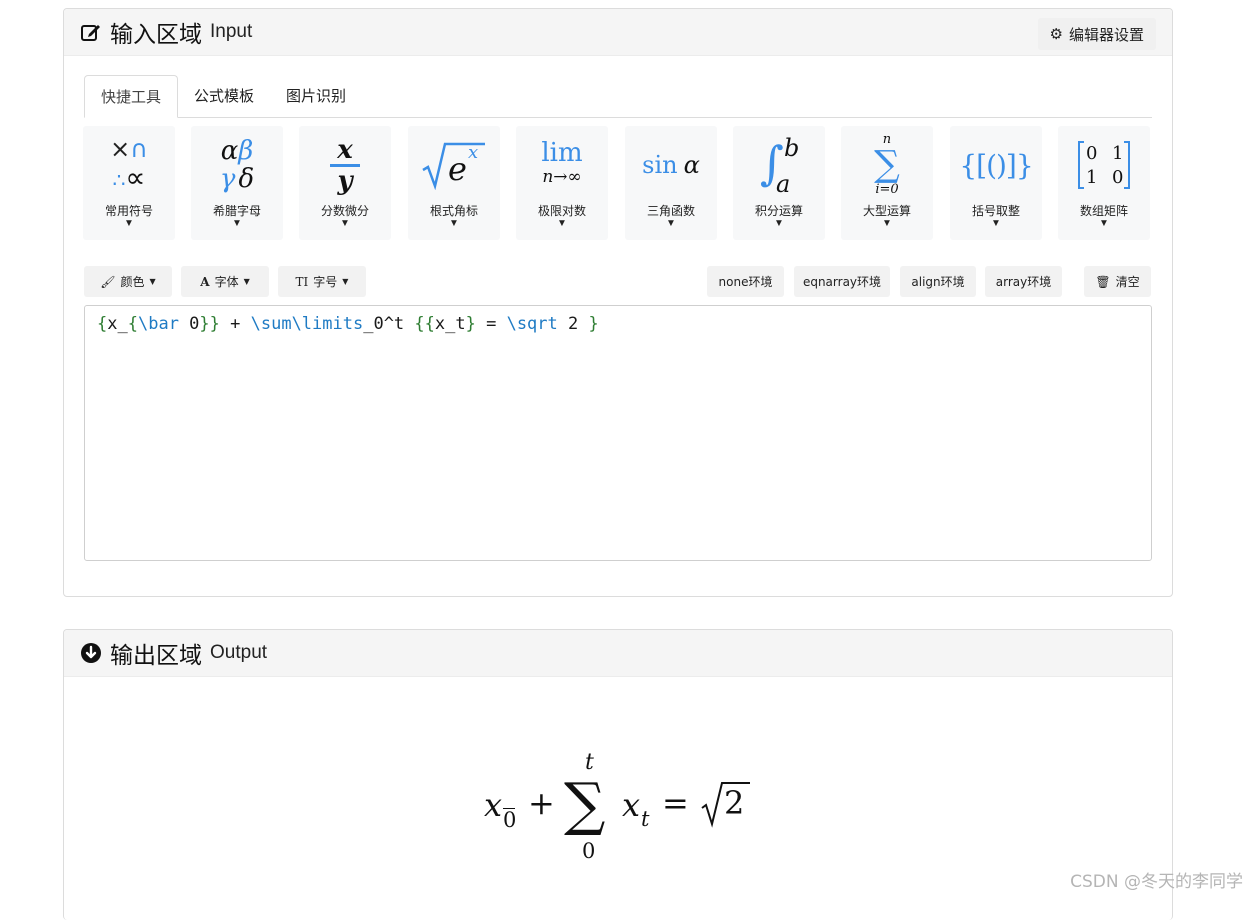 The image size is (1257, 920). Describe the element at coordinates (205, 281) in the screenshot. I see `font-icon: A` at that location.